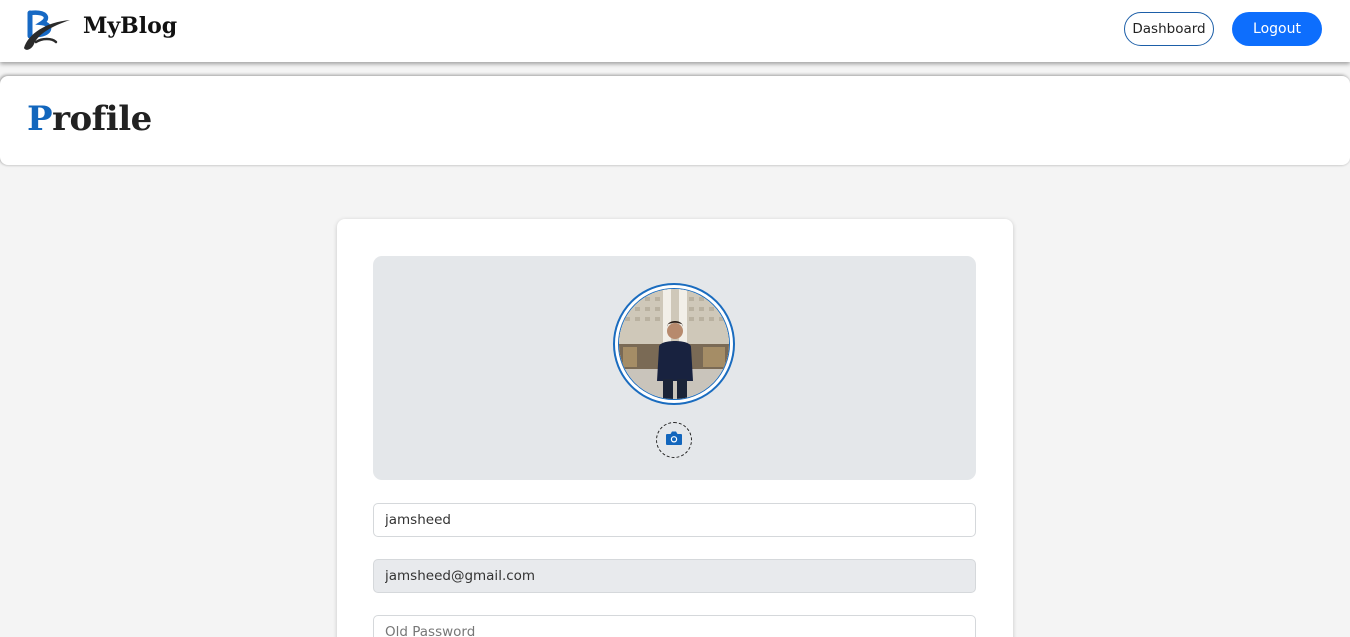 This screenshot has height=637, width=1350. Describe the element at coordinates (1277, 29) in the screenshot. I see `logout-button: Logout` at that location.